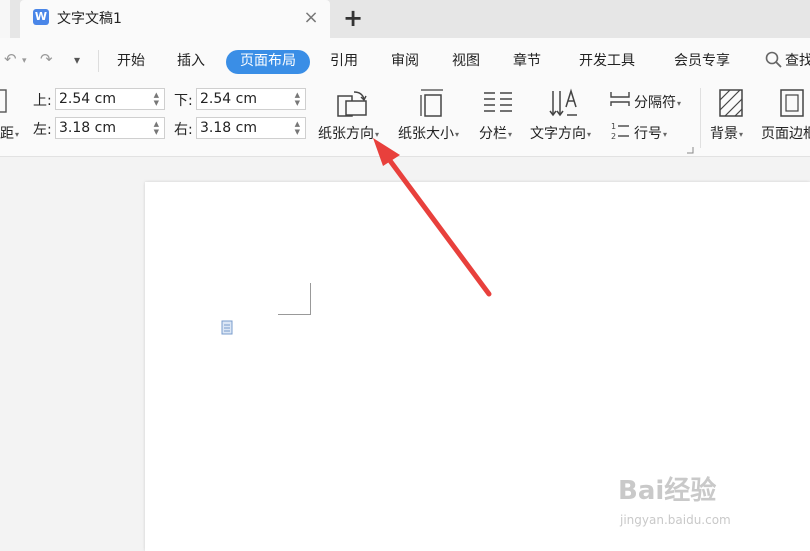 The width and height of the screenshot is (810, 551). What do you see at coordinates (10, 59) in the screenshot?
I see `undo-icon: ↶` at bounding box center [10, 59].